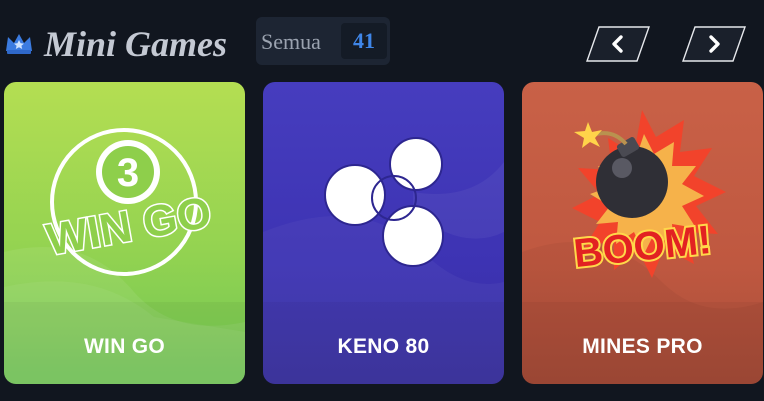 This screenshot has width=764, height=401. I want to click on games-count-badge: 41, so click(364, 41).